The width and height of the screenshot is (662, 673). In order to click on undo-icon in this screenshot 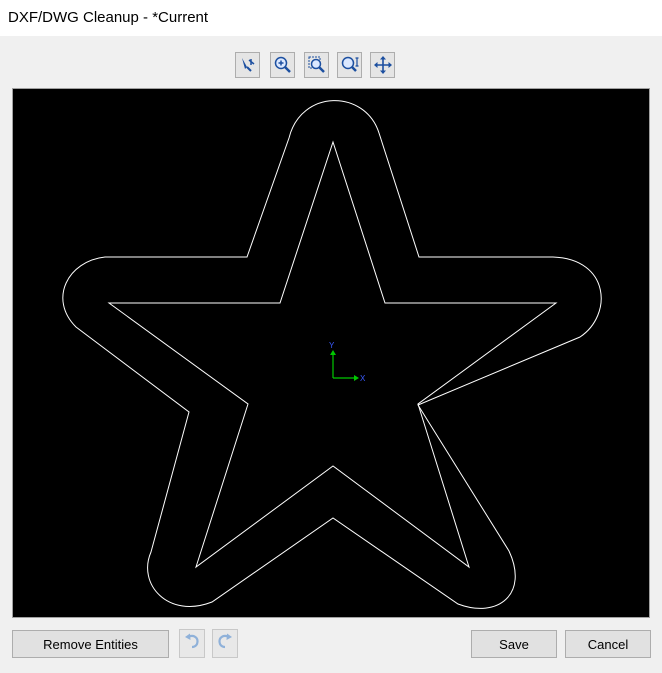, I will do `click(192, 643)`.